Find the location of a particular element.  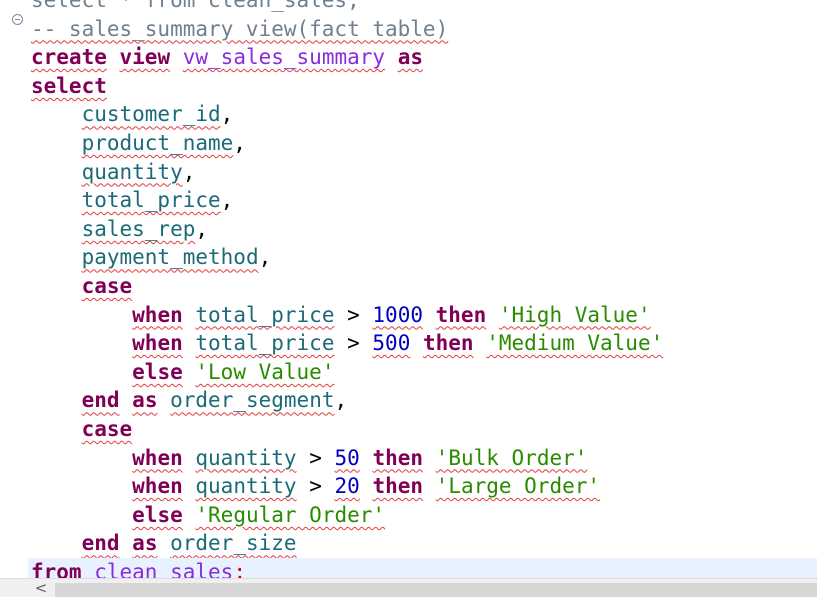

code-token-kw: view is located at coordinates (145, 57).